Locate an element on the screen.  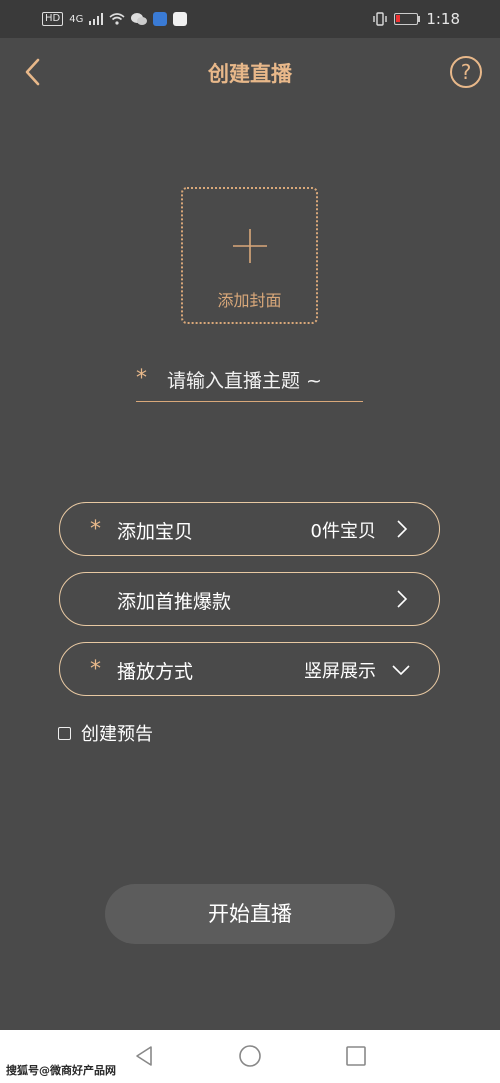
nav-back-icon is located at coordinates (144, 1056).